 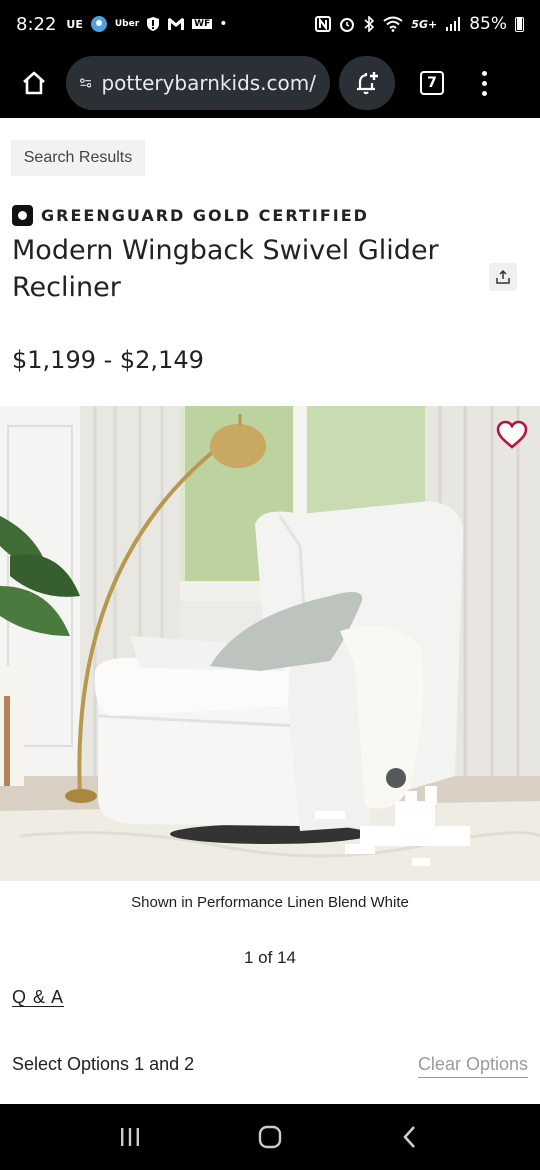 I want to click on site-settings-icon, so click(x=86, y=83).